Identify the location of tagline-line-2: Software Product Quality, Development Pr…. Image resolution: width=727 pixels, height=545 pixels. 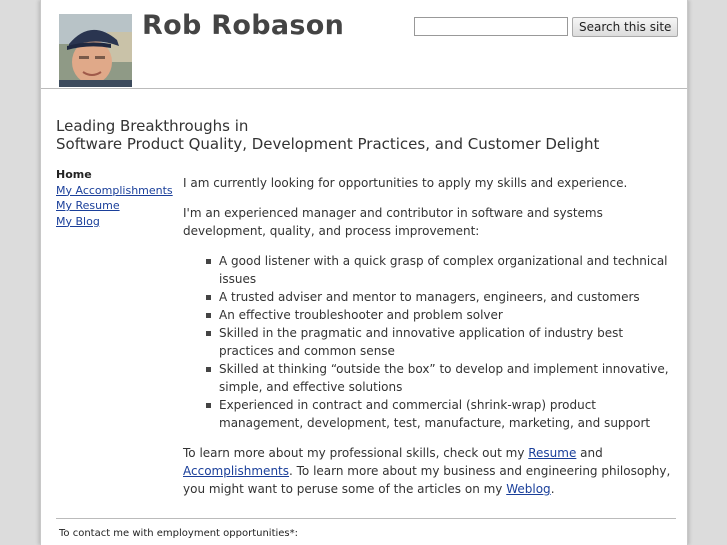
(328, 144).